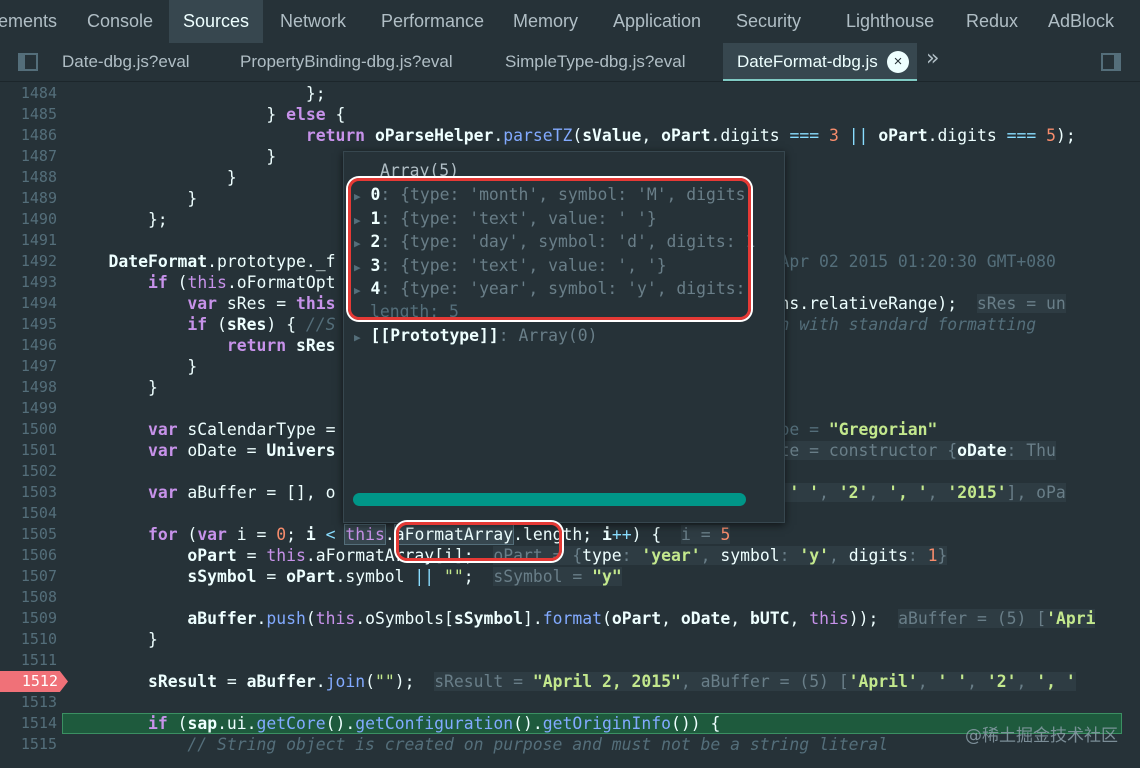  I want to click on line-number: 1504, so click(28, 513).